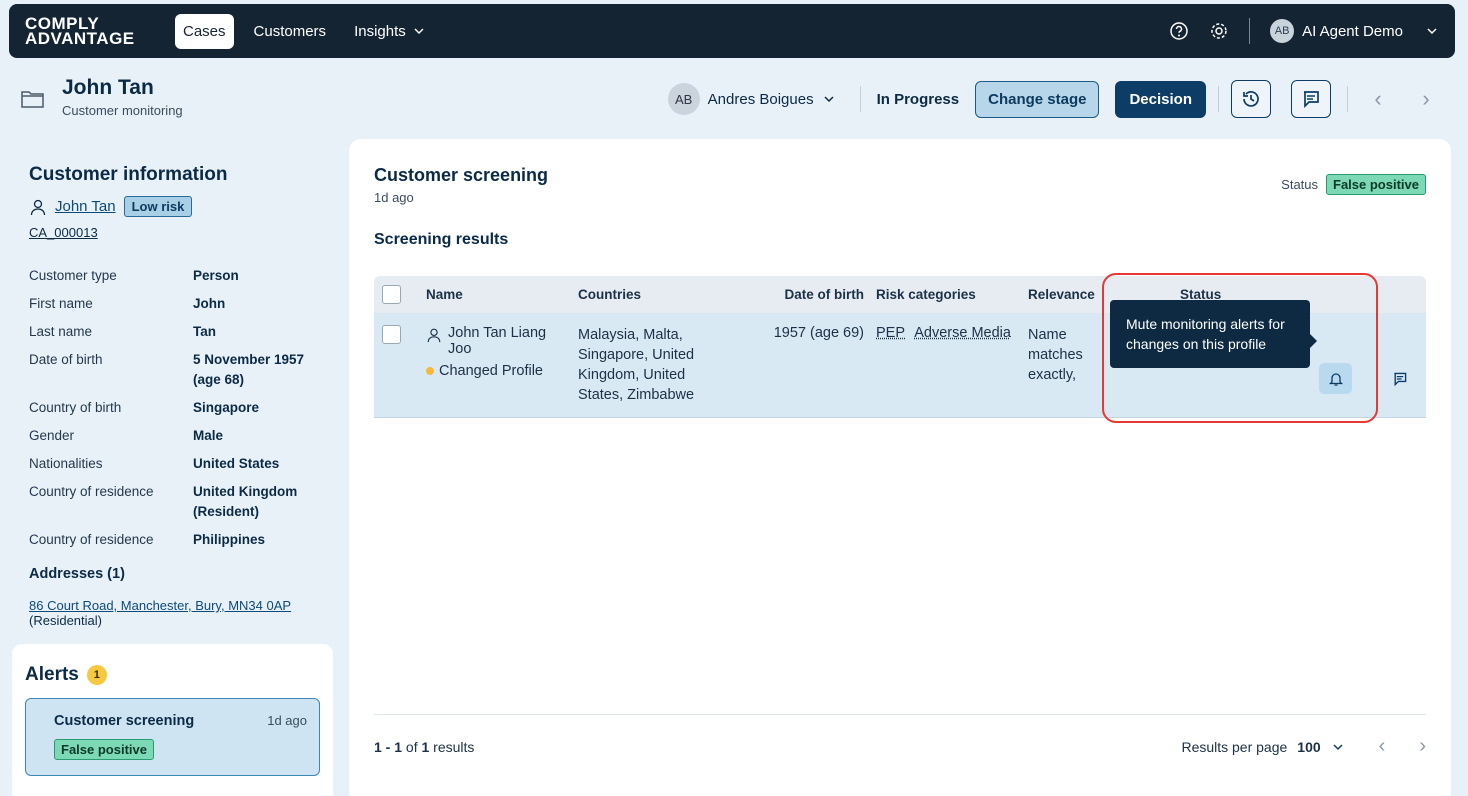 This screenshot has height=796, width=1468. I want to click on select-all-checkbox, so click(391, 294).